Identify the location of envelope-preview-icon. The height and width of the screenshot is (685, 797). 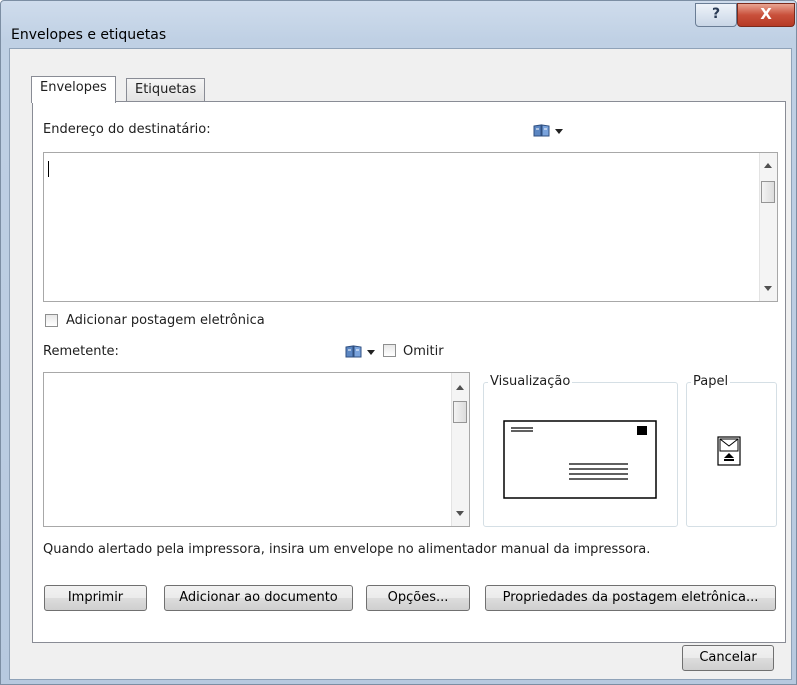
(580, 460).